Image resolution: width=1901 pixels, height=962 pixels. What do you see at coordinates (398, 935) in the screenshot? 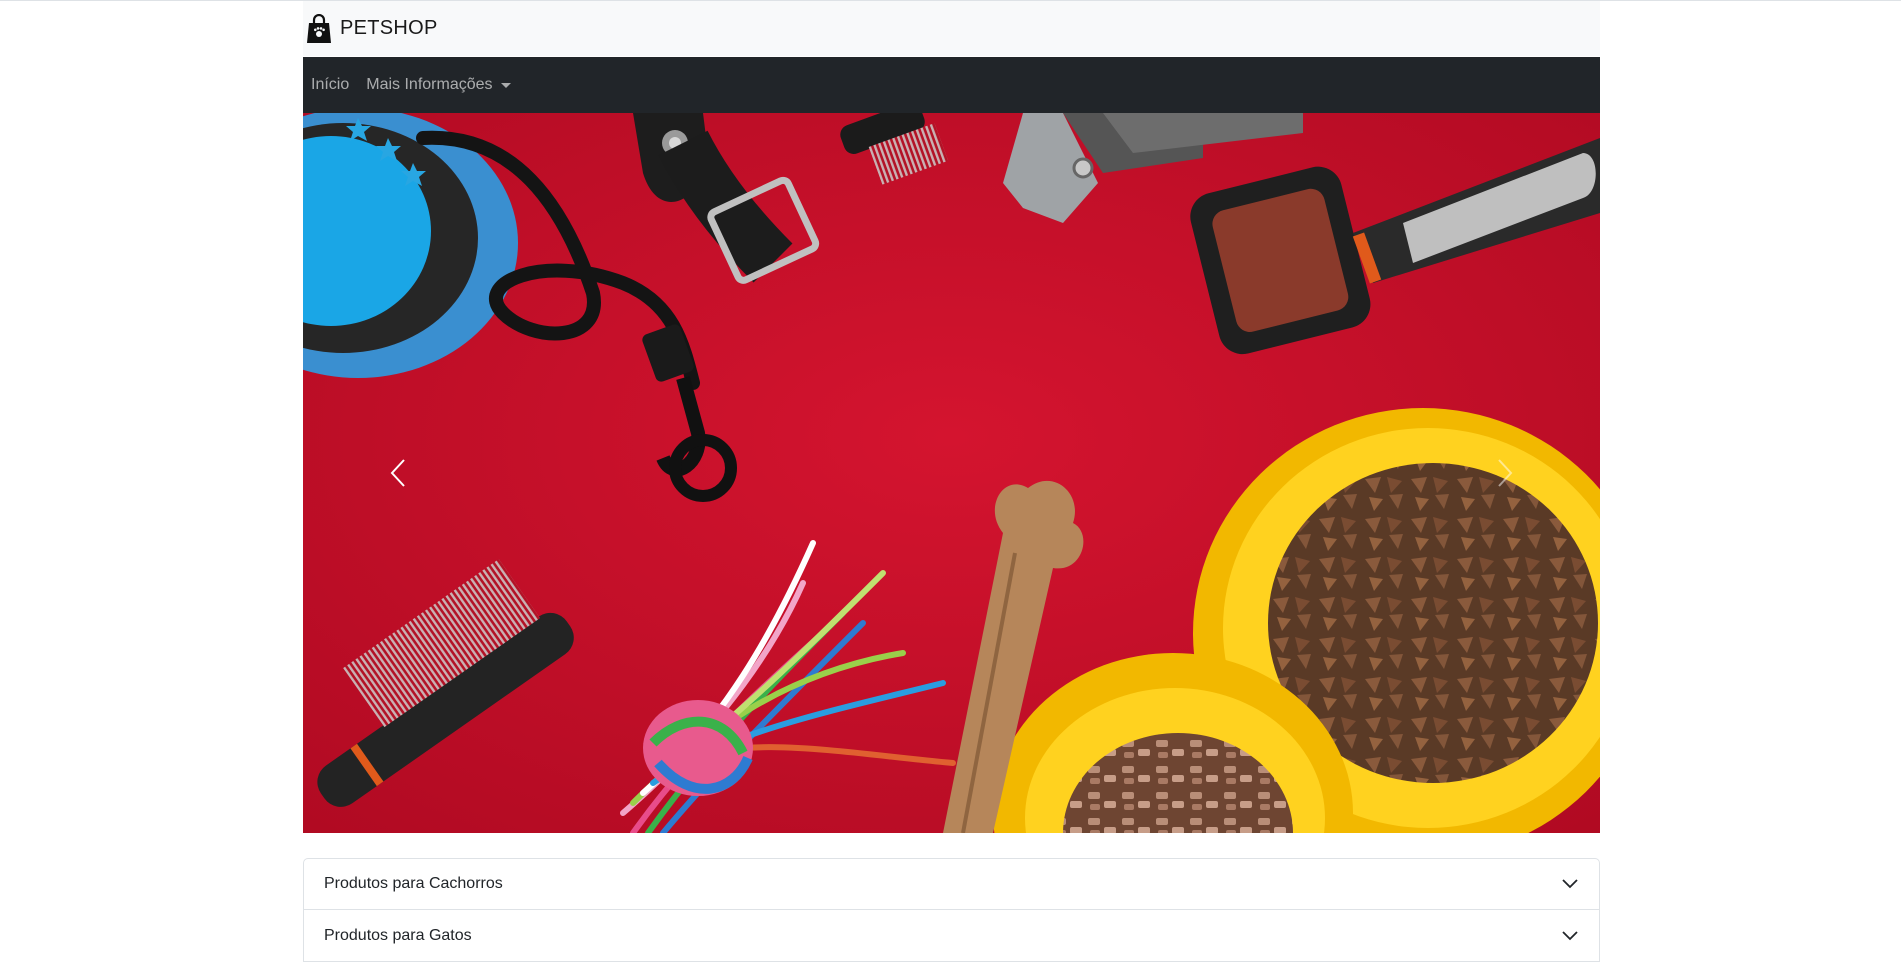
I see `accordion-label: Produtos para Gatos` at bounding box center [398, 935].